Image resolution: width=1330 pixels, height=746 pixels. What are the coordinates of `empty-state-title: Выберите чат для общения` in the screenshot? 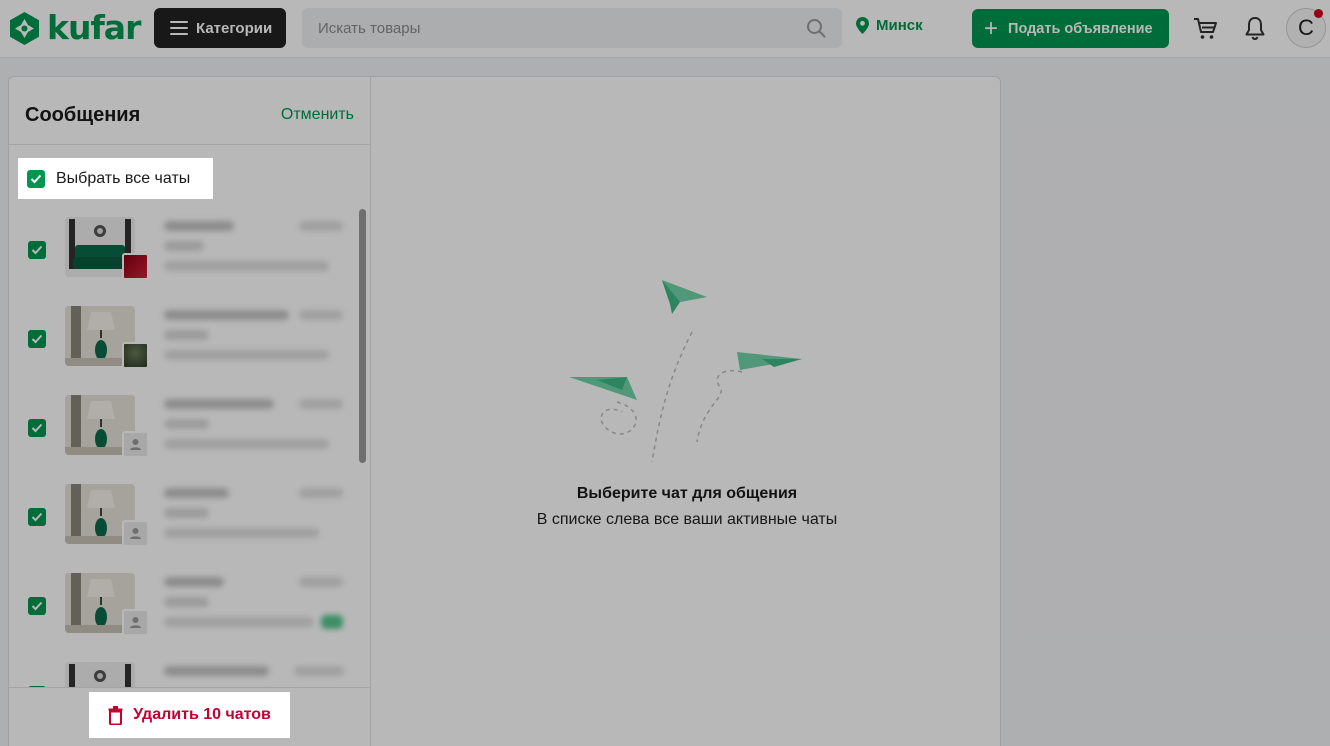 It's located at (687, 493).